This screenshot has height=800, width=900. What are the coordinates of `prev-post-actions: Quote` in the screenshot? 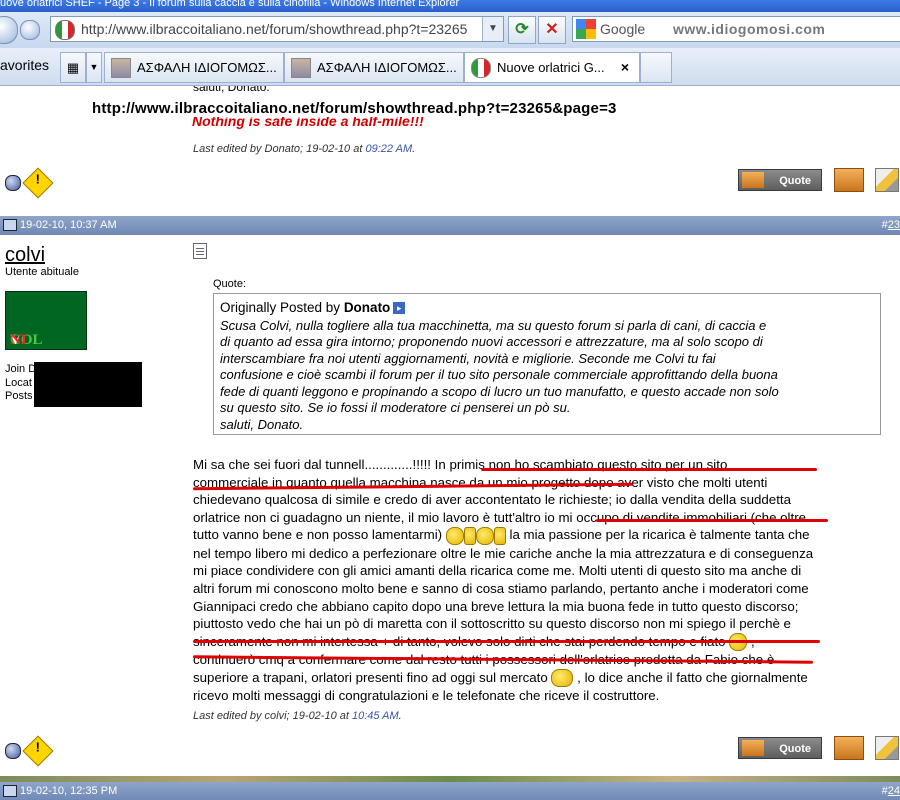 It's located at (819, 180).